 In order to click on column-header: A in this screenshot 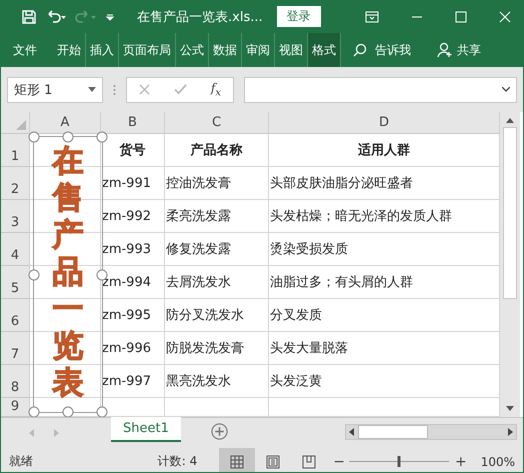, I will do `click(65, 123)`.